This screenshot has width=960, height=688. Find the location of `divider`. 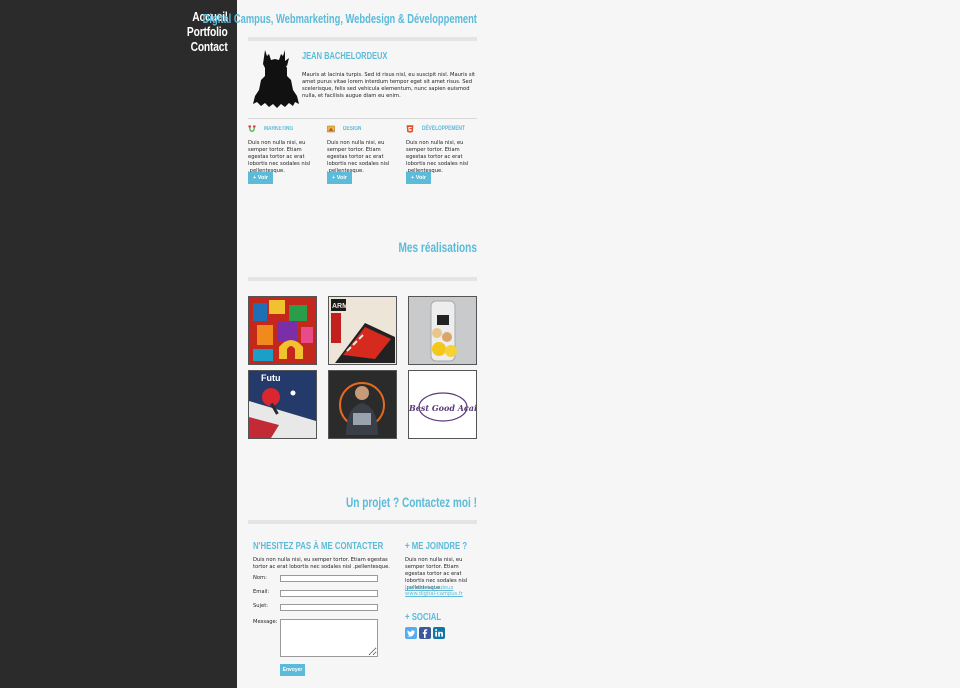

divider is located at coordinates (362, 118).